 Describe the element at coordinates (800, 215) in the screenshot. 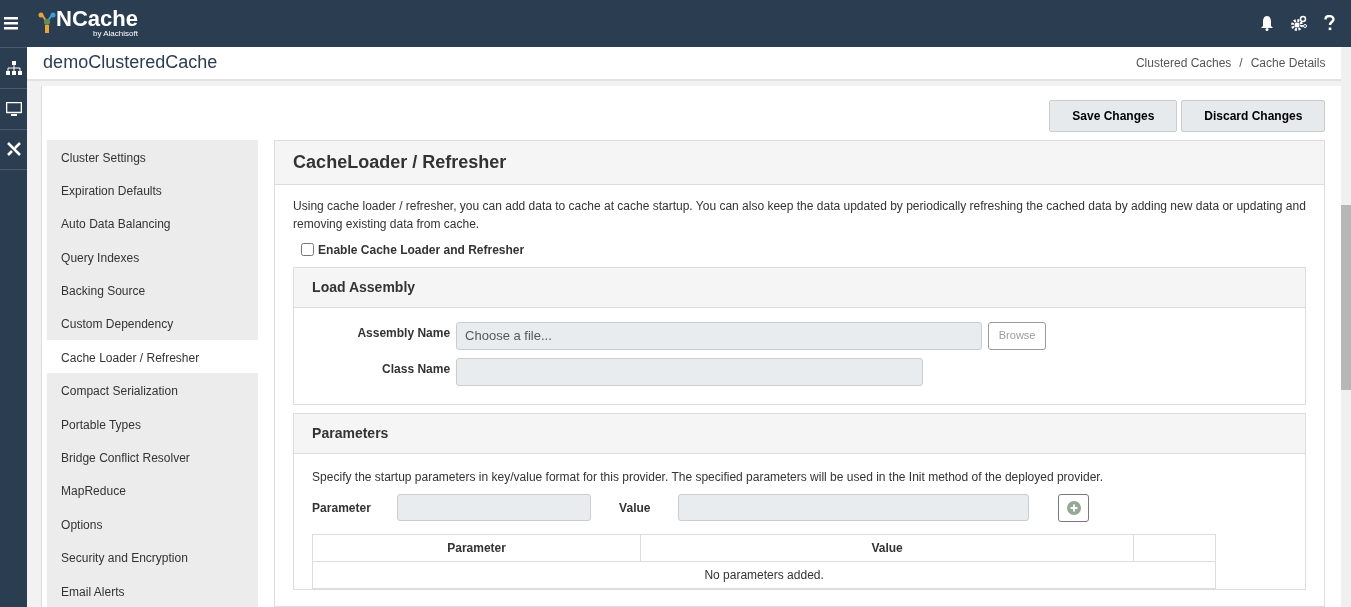

I see `description-text: Using cache loader / refresher, you can add data to cache at cache startup. You can also keep the data updated by periodically refreshing the cached data by adding new data or updating and removing existing data from cache.` at that location.